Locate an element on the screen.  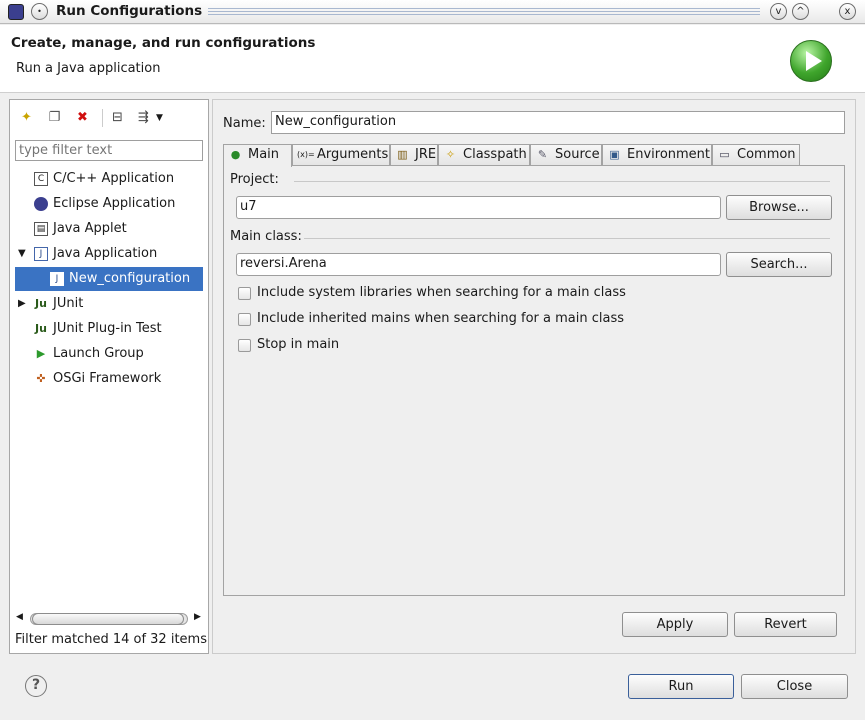
eclipse-icon is located at coordinates (41, 204).